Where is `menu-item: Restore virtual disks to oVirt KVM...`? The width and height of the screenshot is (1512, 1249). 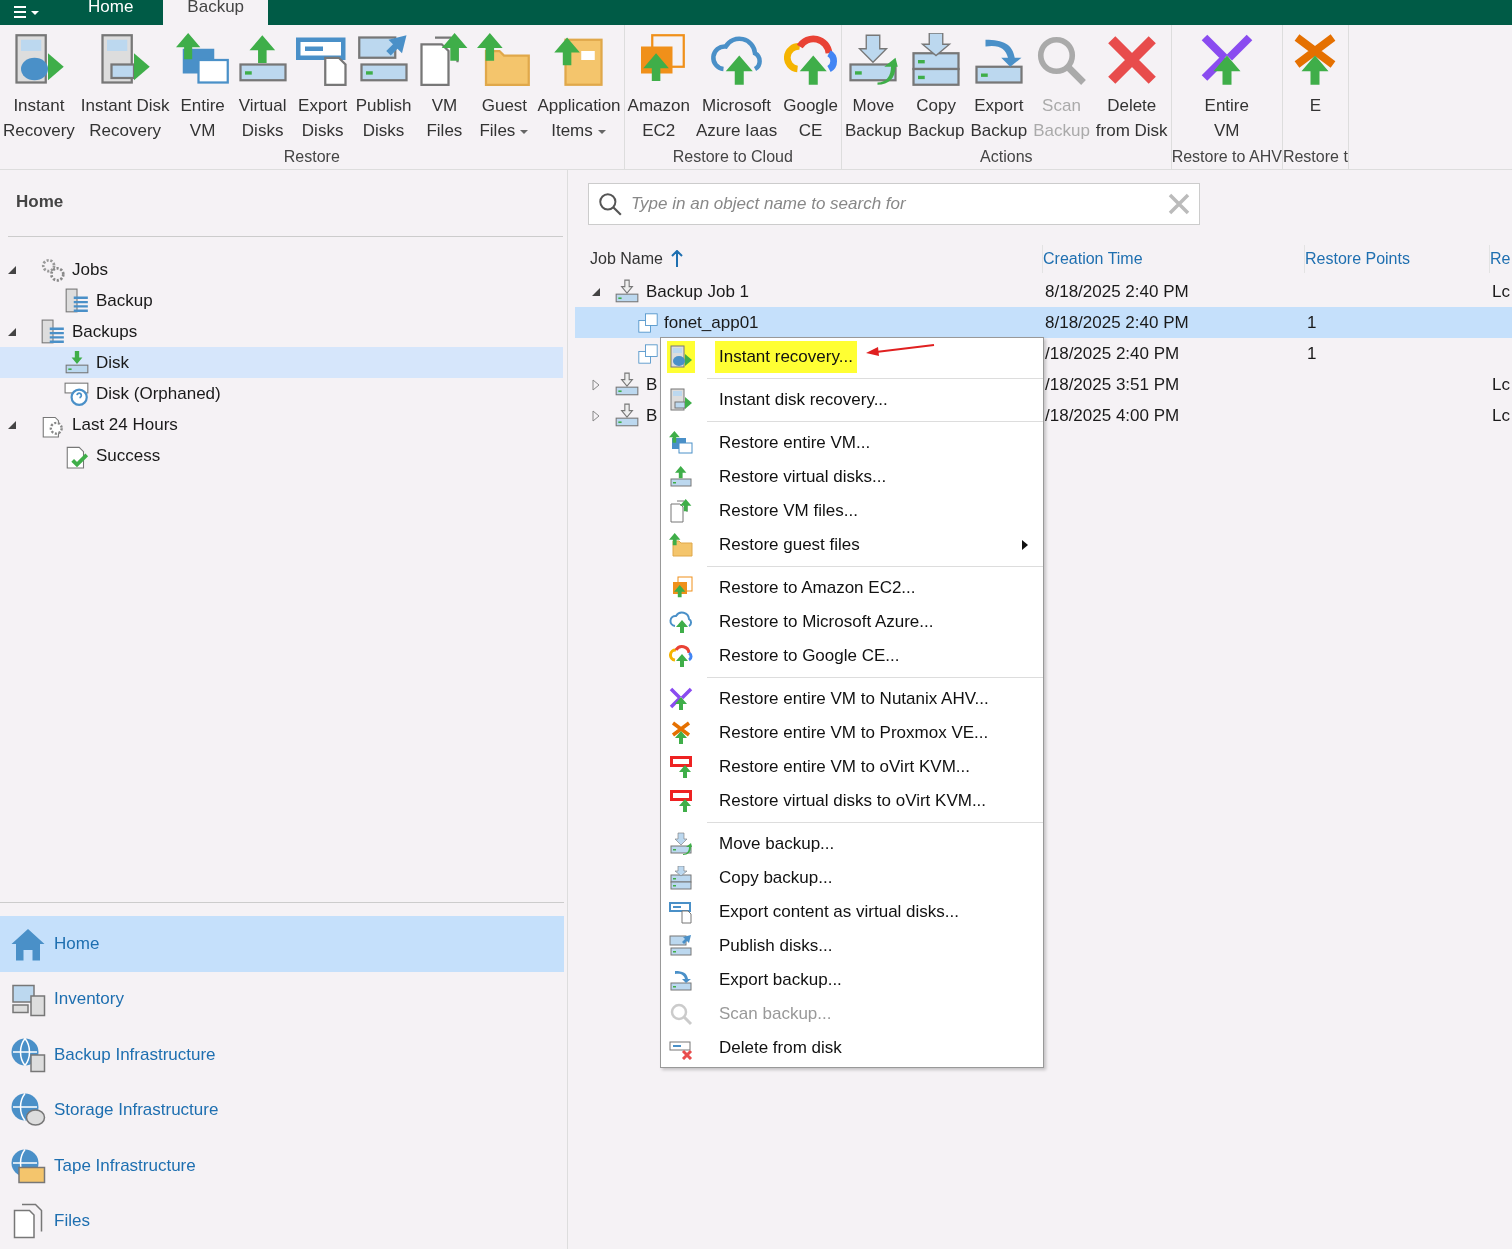 menu-item: Restore virtual disks to oVirt KVM... is located at coordinates (852, 801).